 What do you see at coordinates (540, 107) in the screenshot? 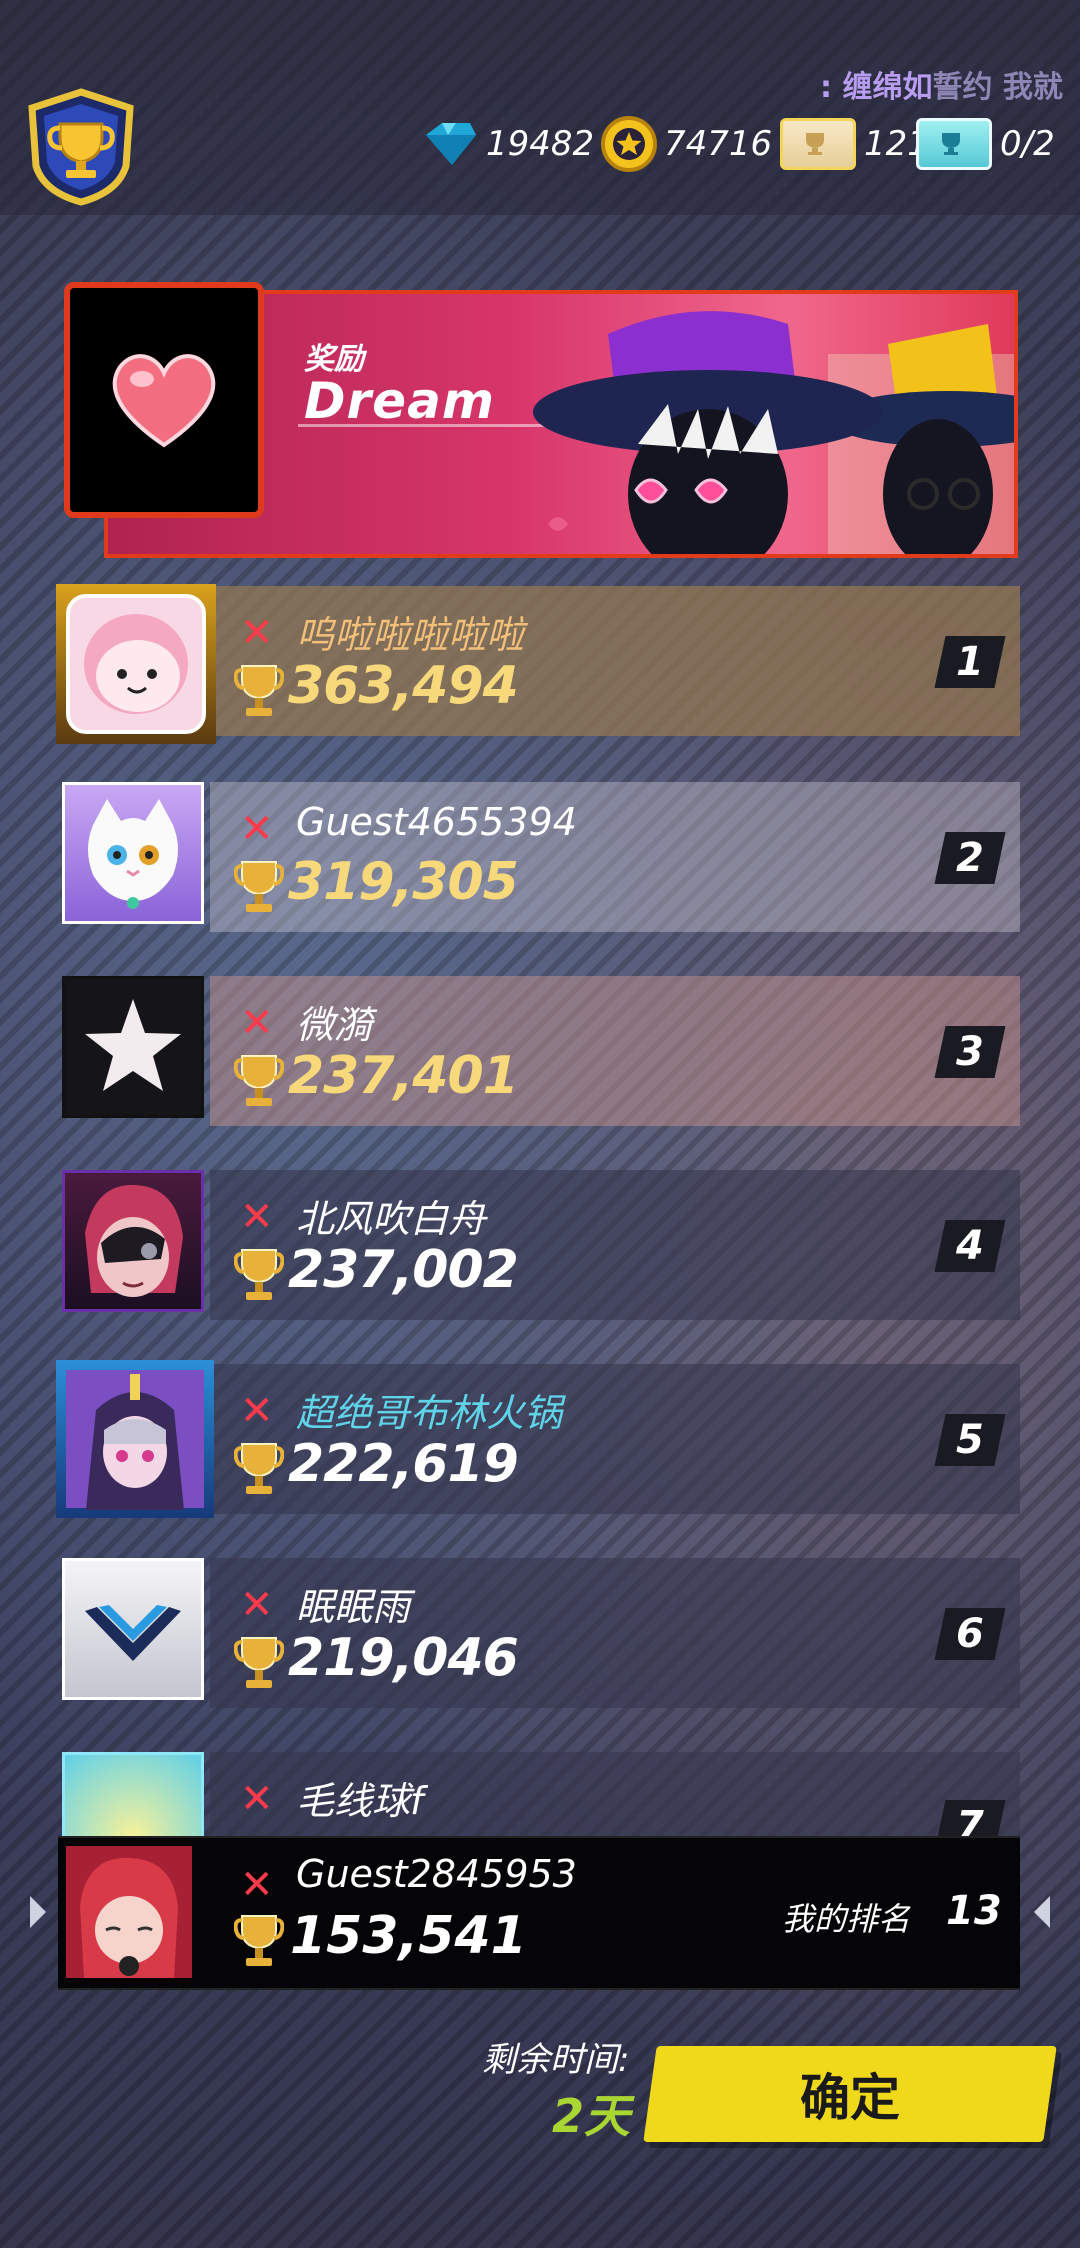
I see `top-bar` at bounding box center [540, 107].